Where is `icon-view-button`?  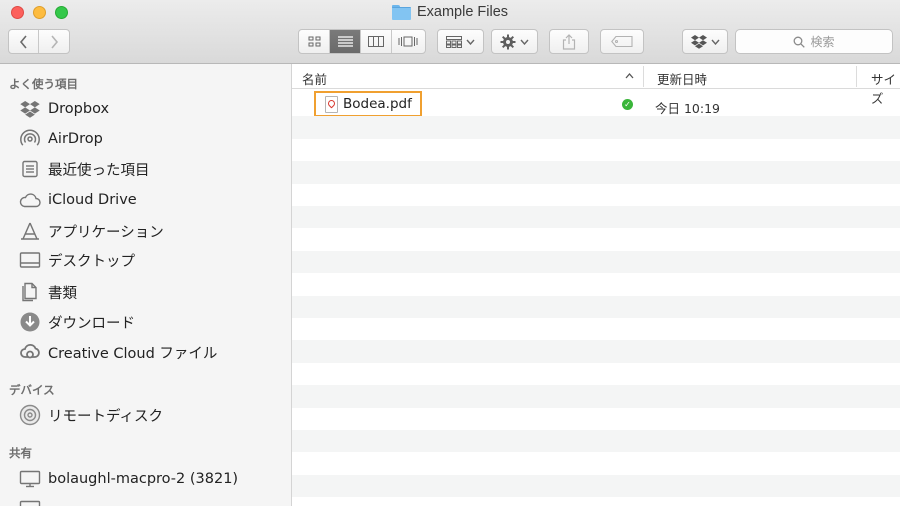
icon-view-button is located at coordinates (314, 41).